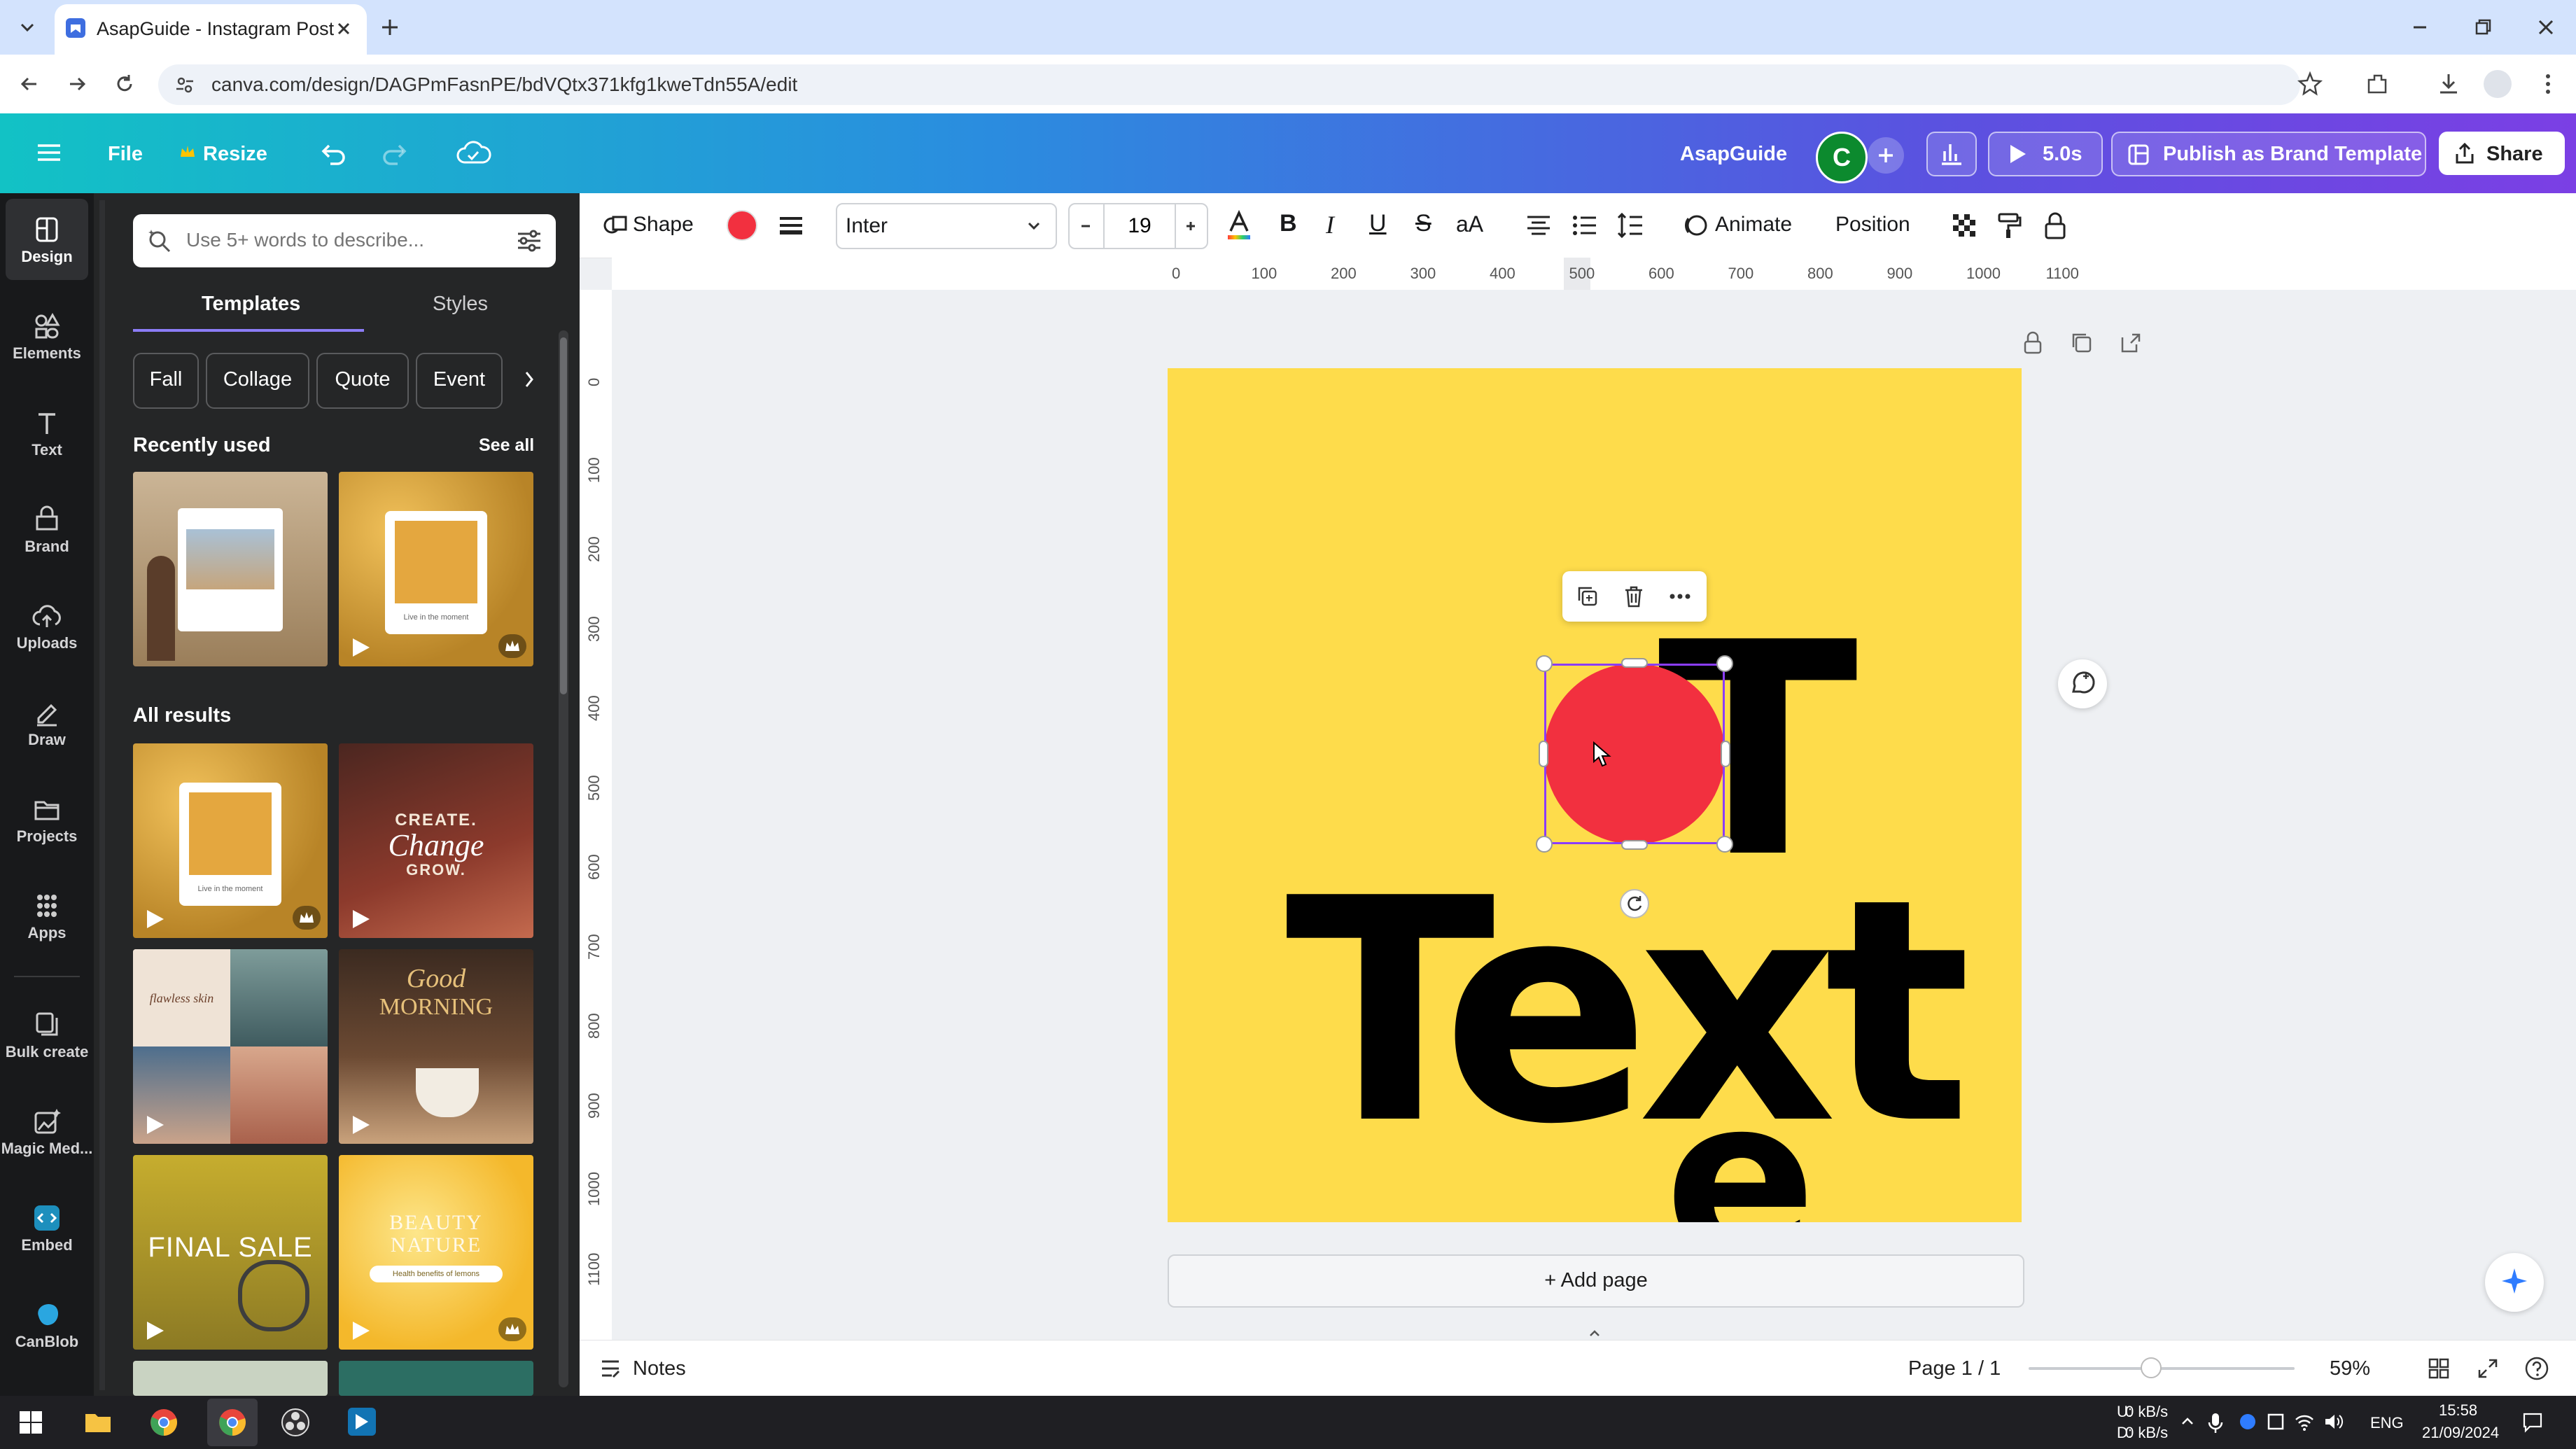 This screenshot has height=1449, width=2576. I want to click on file-menu-button: File, so click(125, 154).